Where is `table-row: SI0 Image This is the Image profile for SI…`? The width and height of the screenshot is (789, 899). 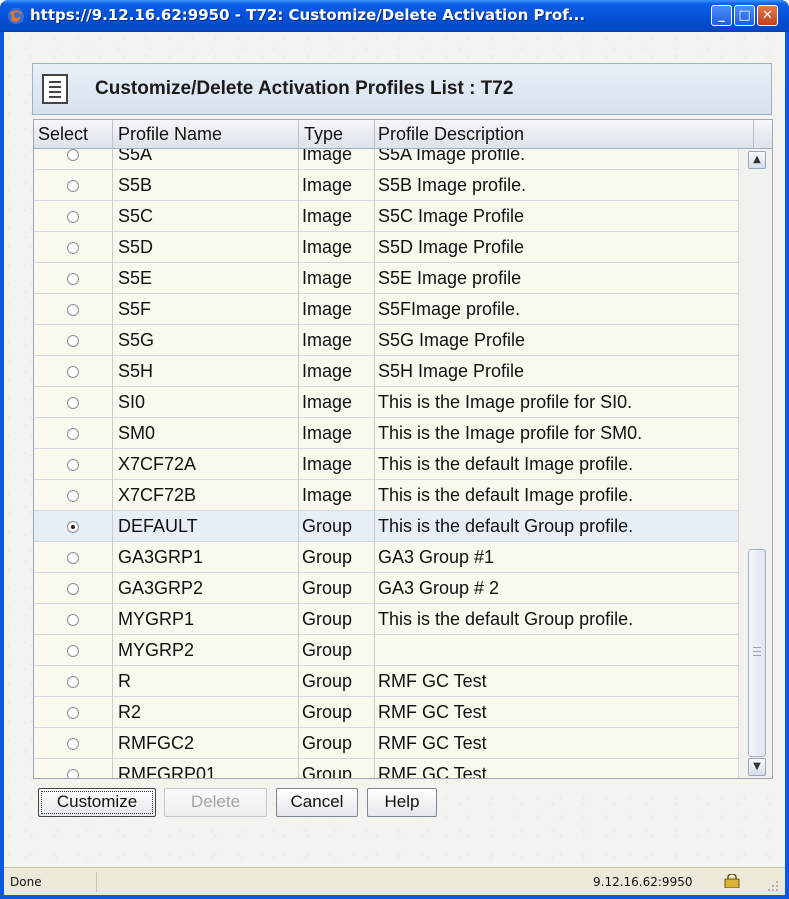
table-row: SI0 Image This is the Image profile for SI… is located at coordinates (386, 402).